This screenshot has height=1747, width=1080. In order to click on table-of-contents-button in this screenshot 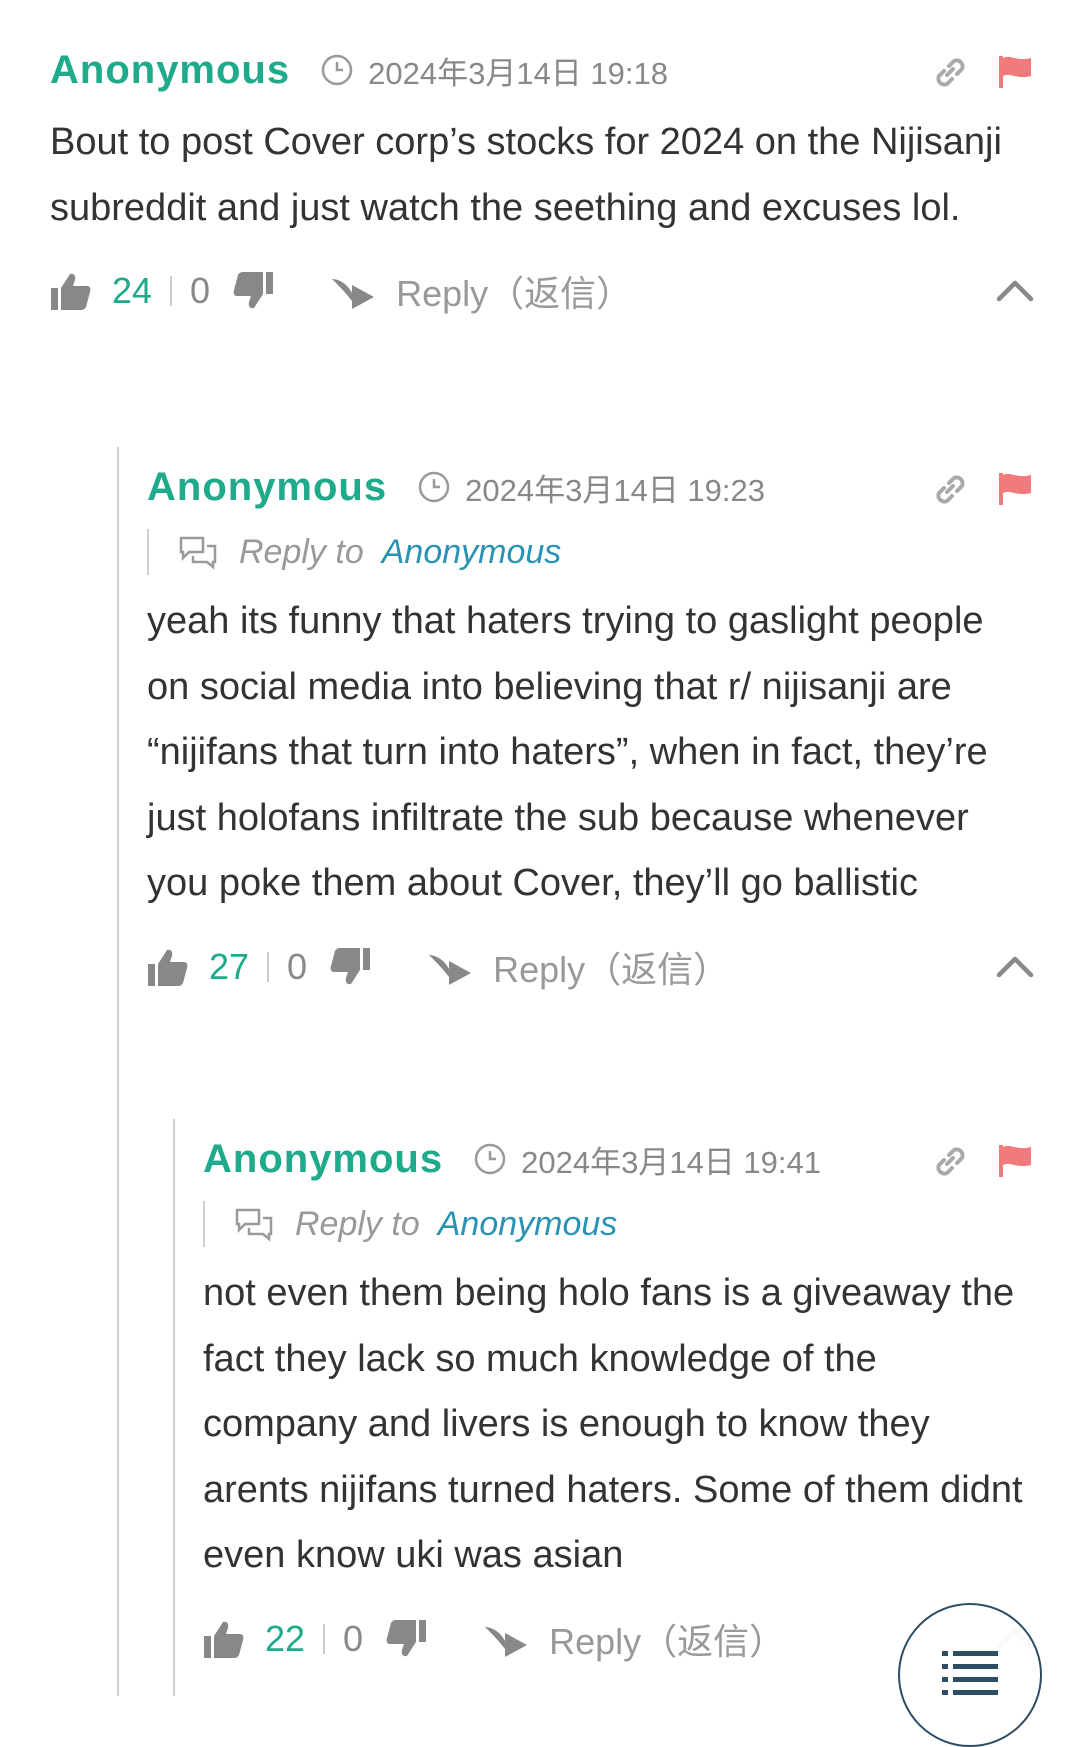, I will do `click(970, 1675)`.